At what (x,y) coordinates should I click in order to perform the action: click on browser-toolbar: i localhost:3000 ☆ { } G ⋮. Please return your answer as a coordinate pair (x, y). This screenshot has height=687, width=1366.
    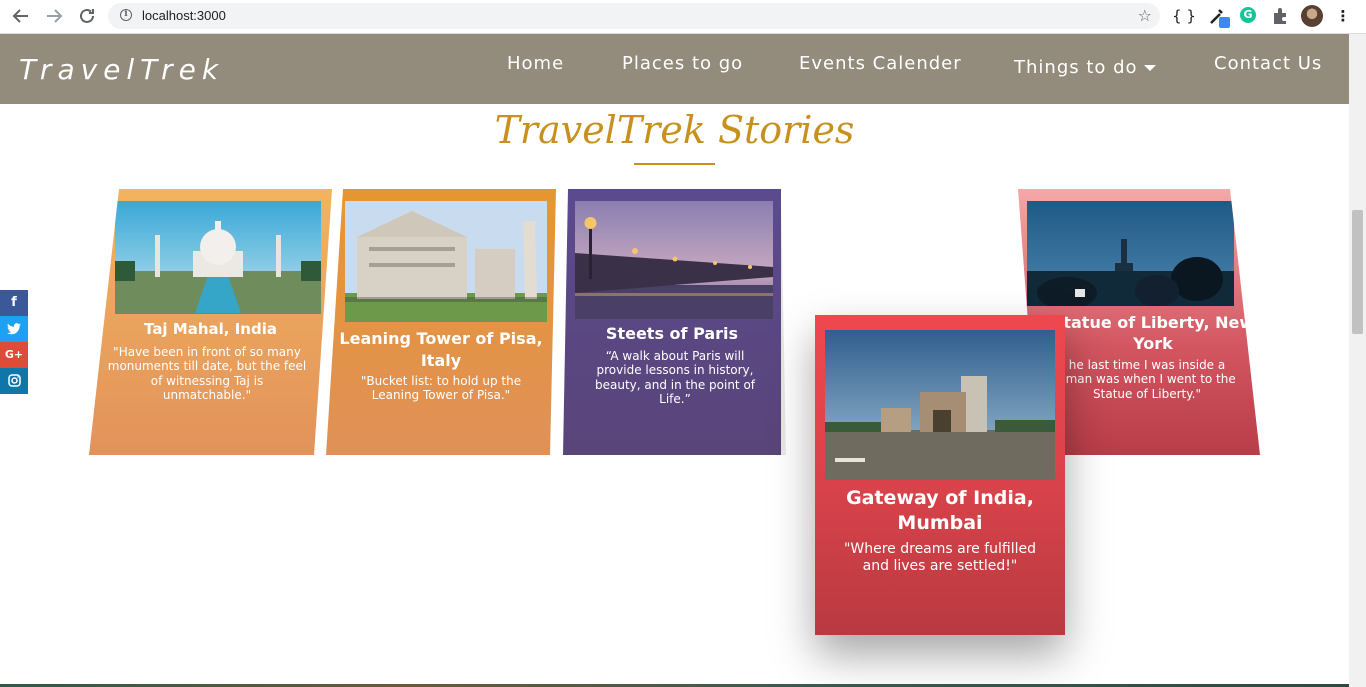
    Looking at the image, I should click on (683, 17).